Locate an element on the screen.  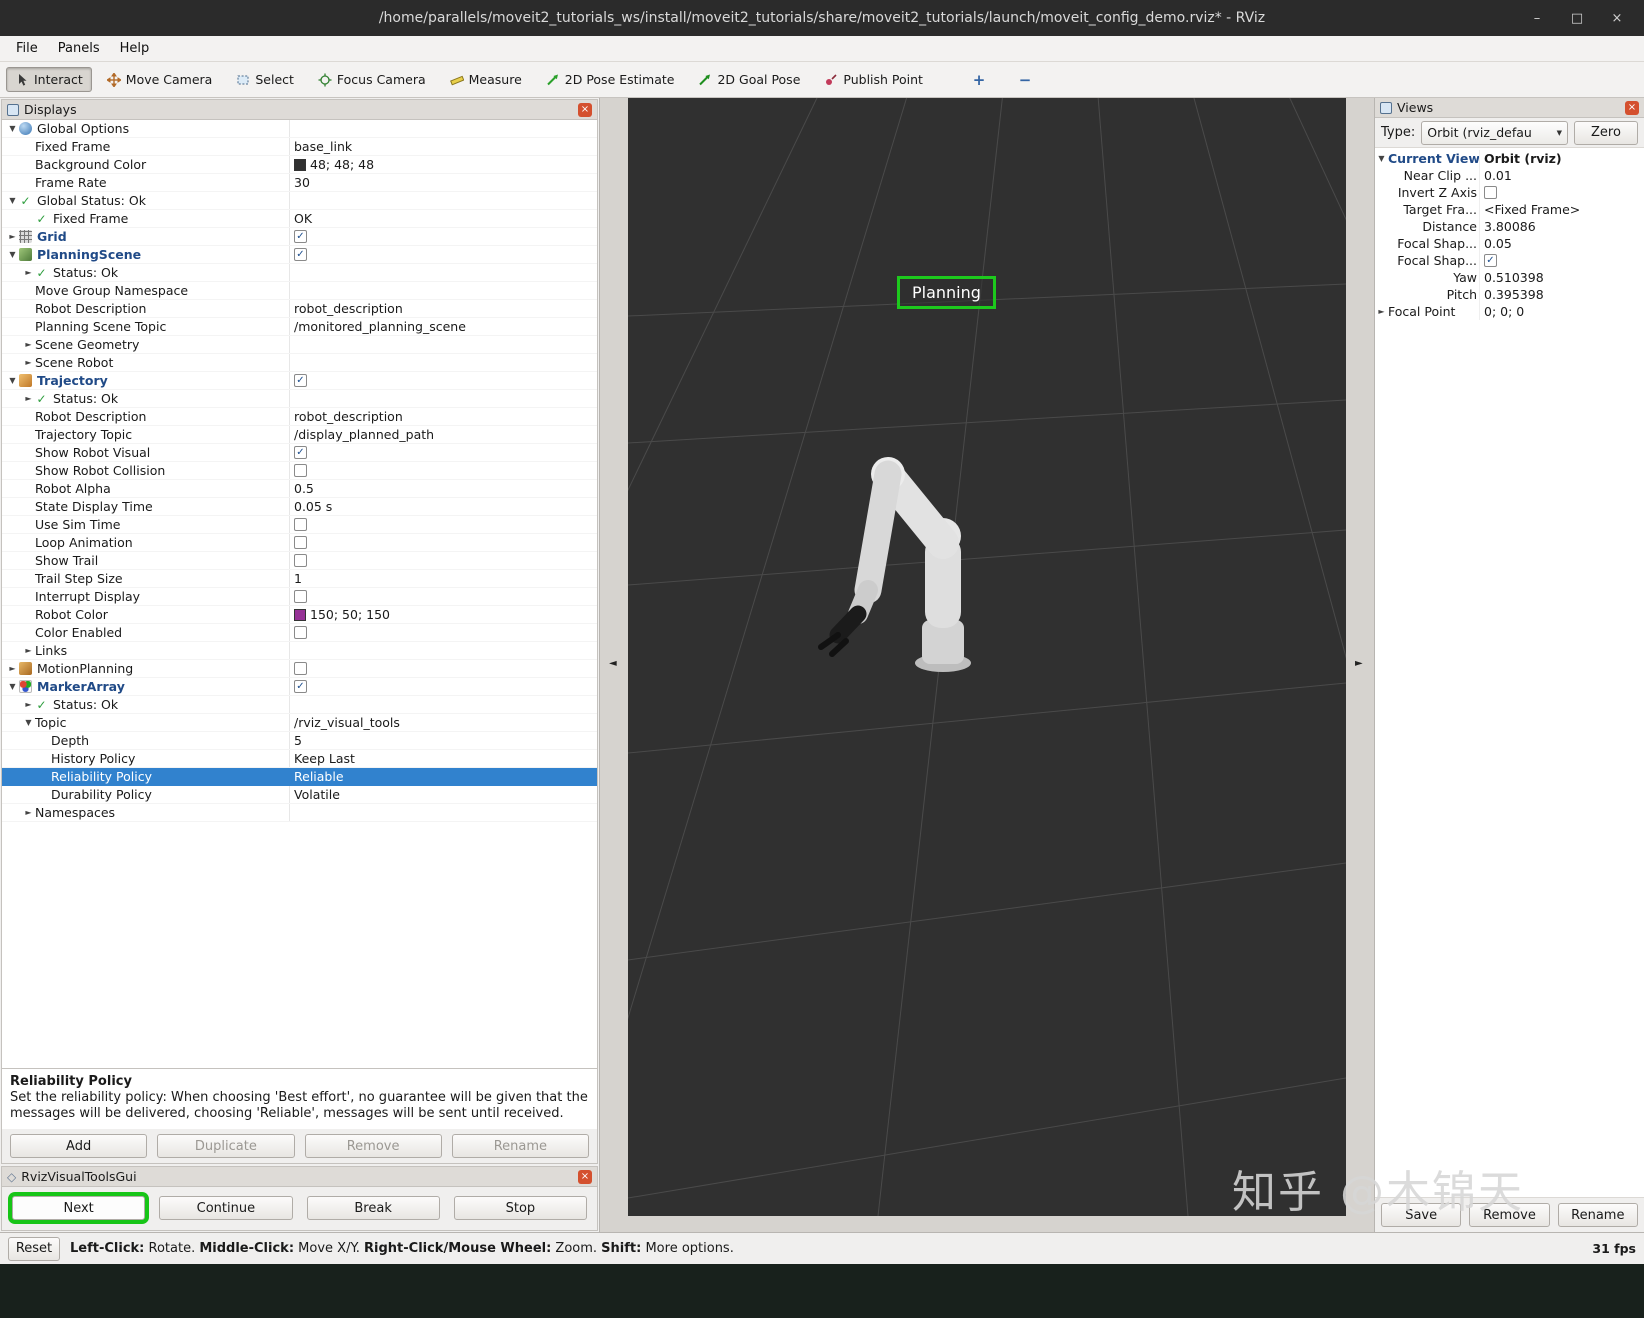
displays-row-3: Frame Rate 30 is located at coordinates (299, 183).